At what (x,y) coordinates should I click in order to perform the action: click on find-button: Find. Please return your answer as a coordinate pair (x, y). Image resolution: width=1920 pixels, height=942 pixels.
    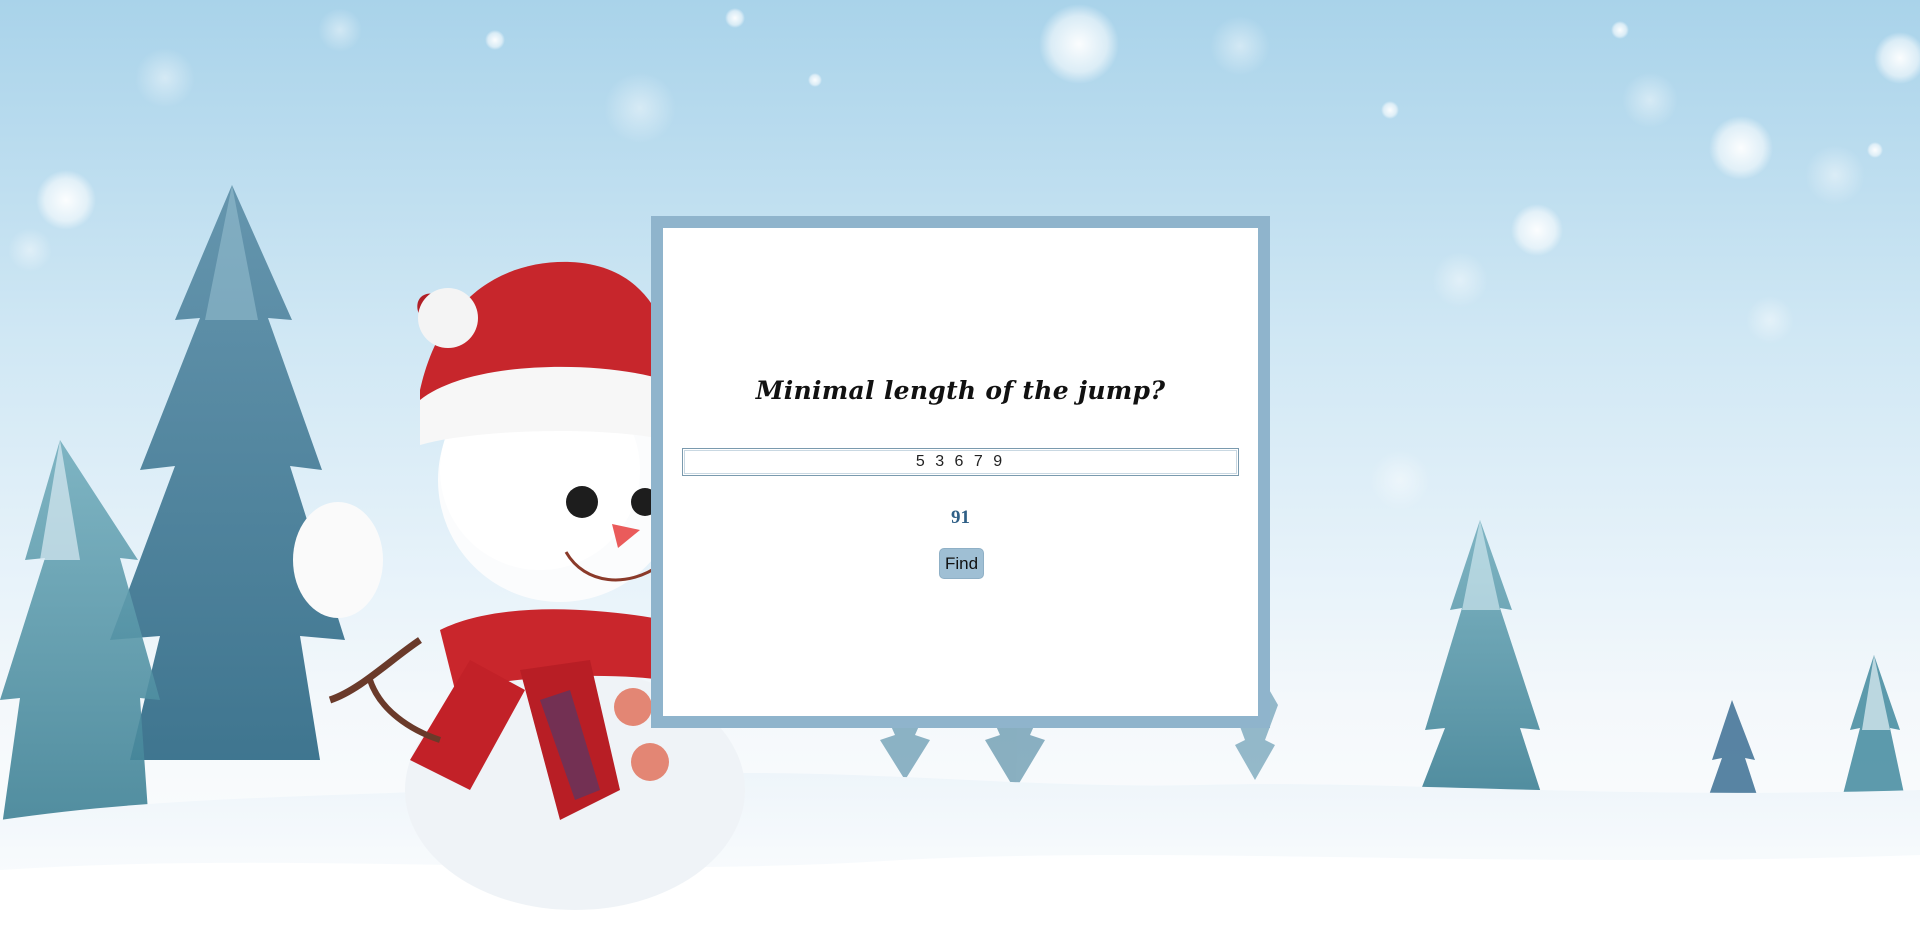
    Looking at the image, I should click on (961, 563).